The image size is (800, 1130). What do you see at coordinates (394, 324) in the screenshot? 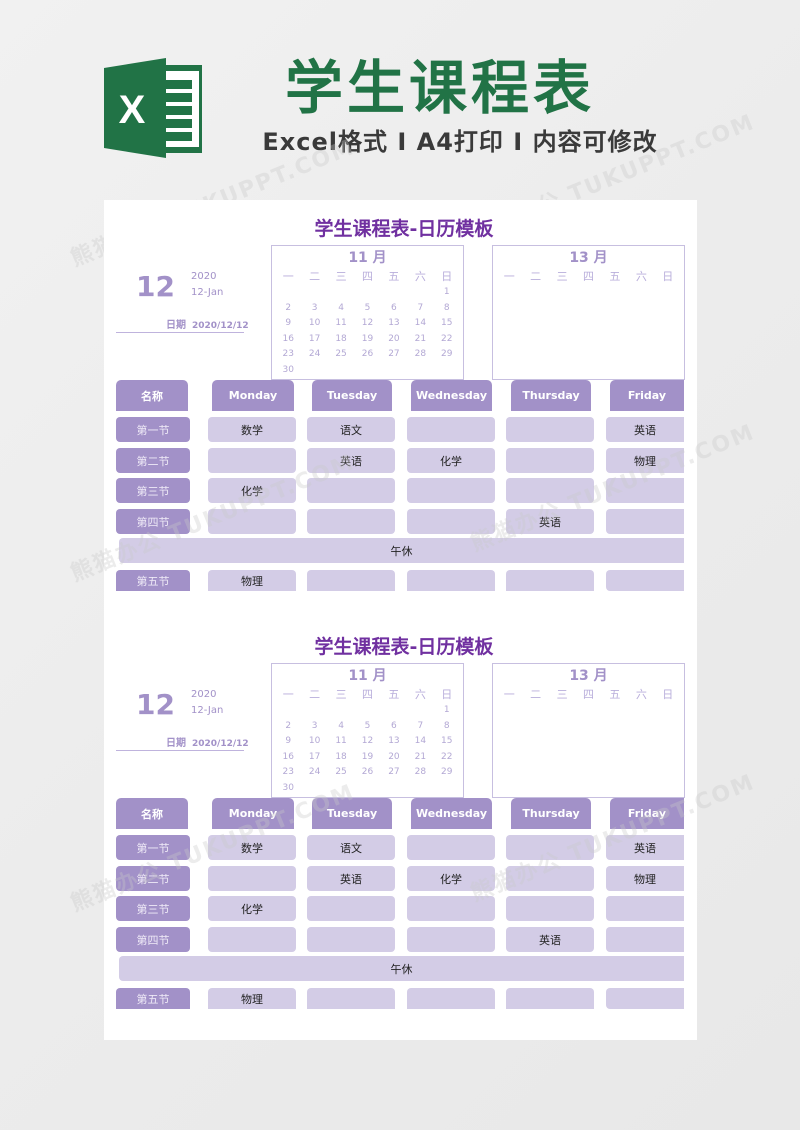
I see `calendar-day: 13` at bounding box center [394, 324].